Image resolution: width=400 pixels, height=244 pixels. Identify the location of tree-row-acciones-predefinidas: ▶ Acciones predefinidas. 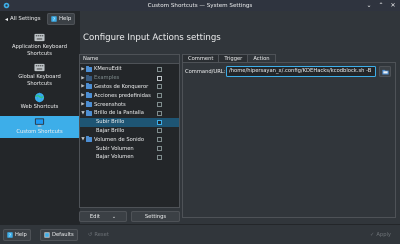
(129, 95).